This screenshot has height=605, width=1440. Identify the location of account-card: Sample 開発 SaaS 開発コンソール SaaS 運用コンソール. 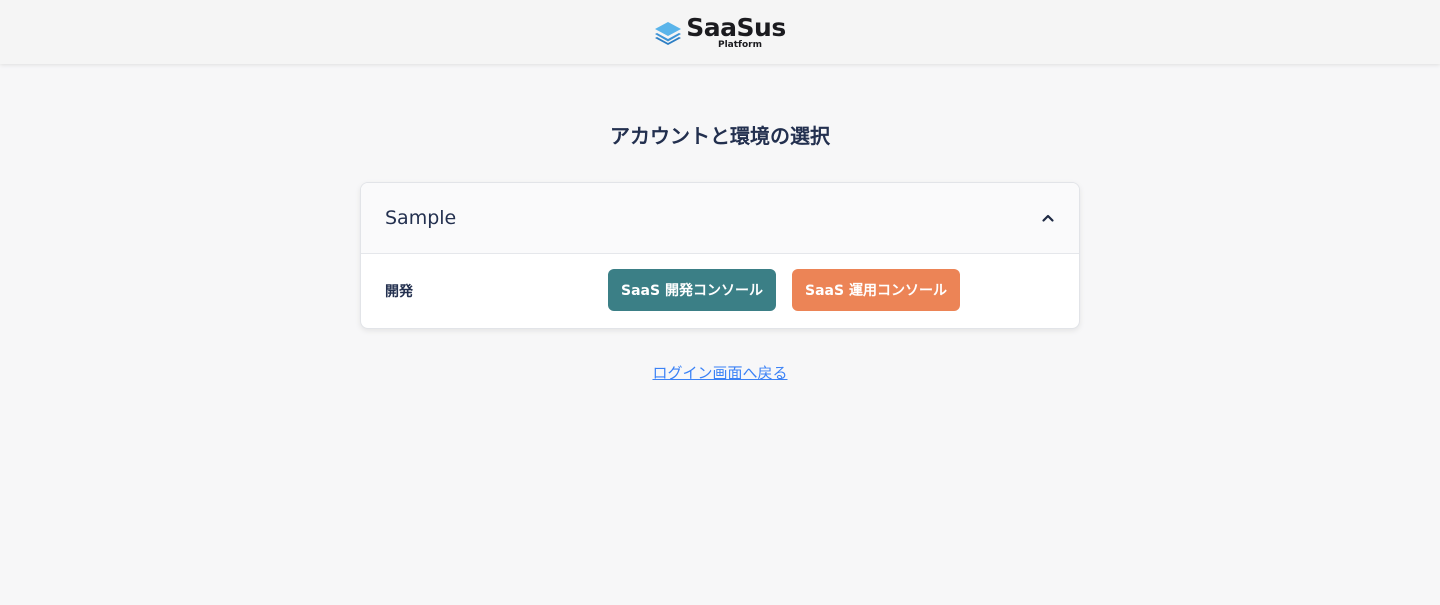
(720, 255).